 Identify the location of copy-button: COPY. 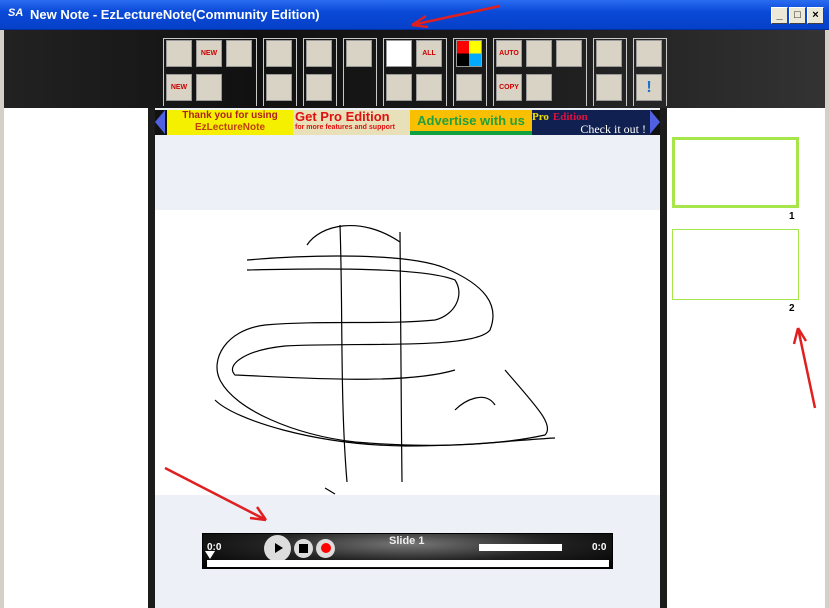
(509, 87).